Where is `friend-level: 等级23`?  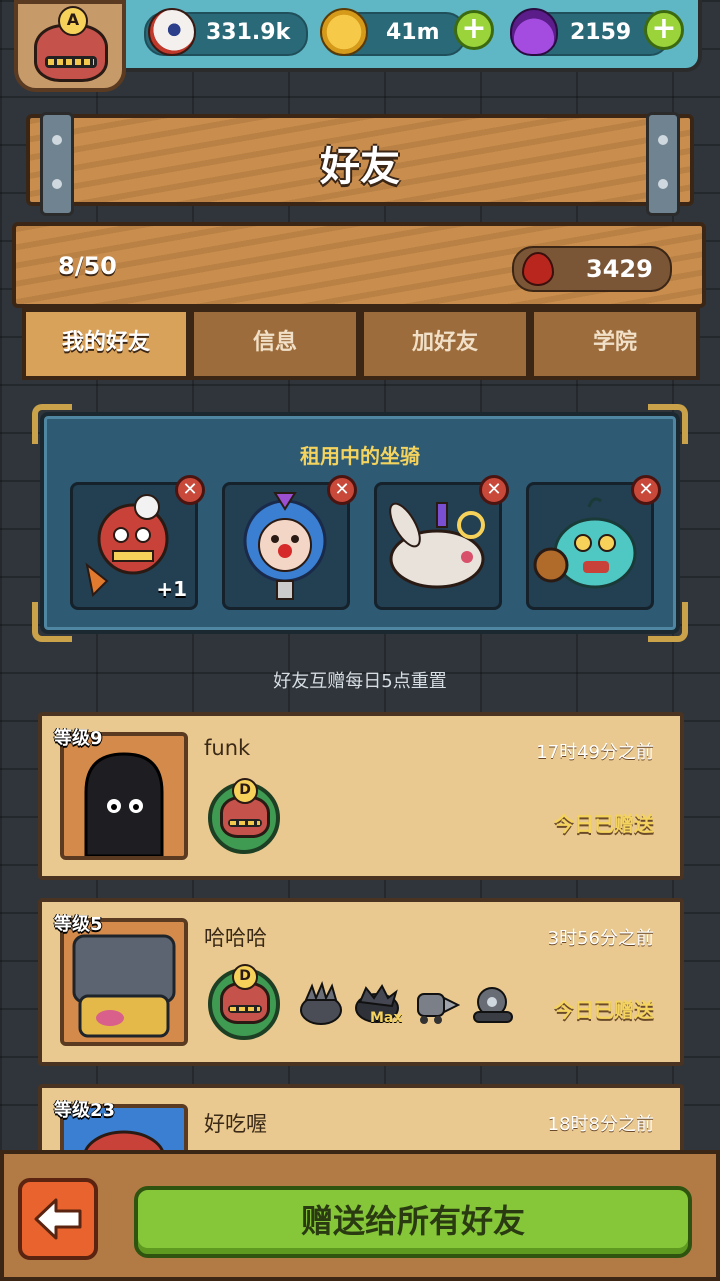 friend-level: 等级23 is located at coordinates (85, 1110).